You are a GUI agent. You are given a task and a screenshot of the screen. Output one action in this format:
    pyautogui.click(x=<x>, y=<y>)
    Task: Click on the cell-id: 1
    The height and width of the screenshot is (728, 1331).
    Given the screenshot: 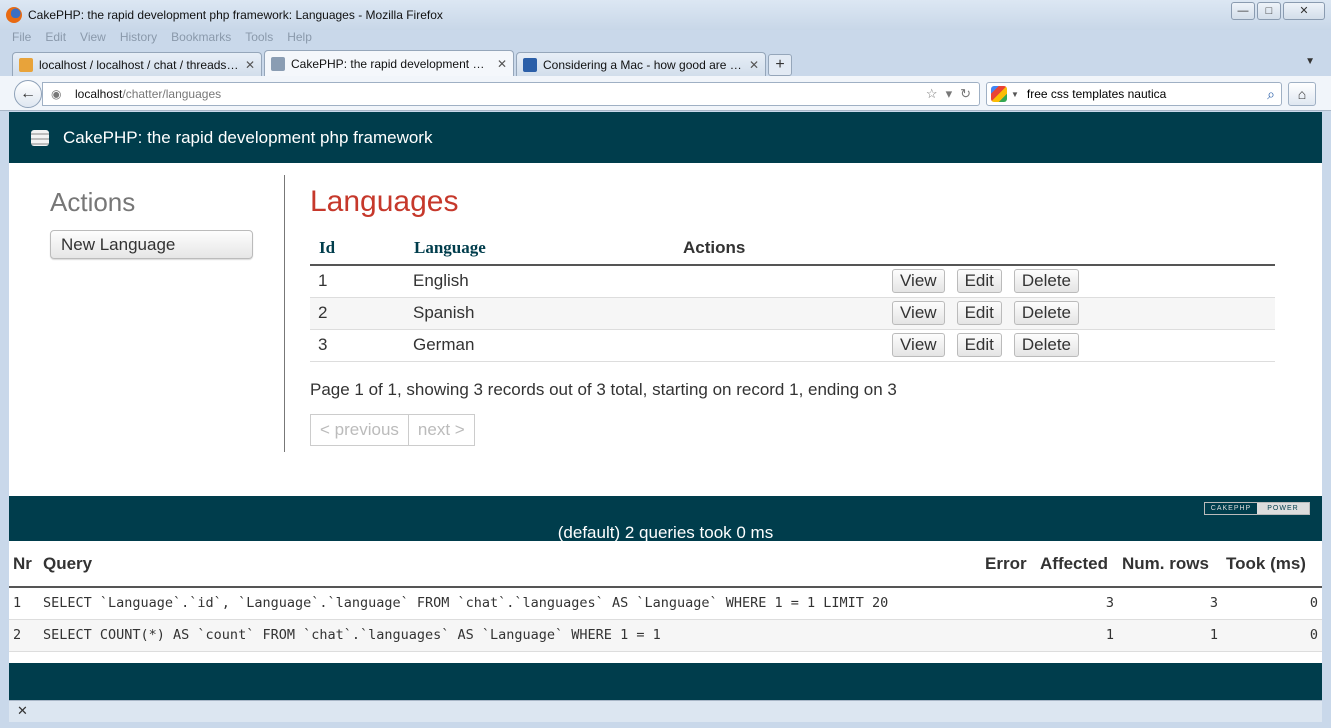 What is the action you would take?
    pyautogui.click(x=357, y=281)
    